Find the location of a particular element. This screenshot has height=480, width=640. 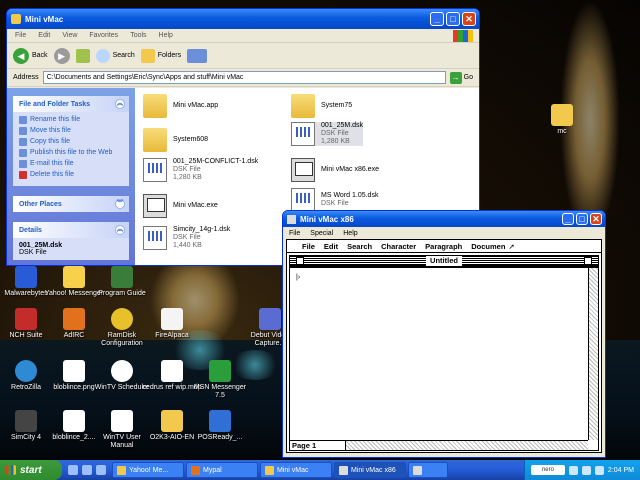

desktop-icon-msn: MSN Messenger 7.5 is located at coordinates (220, 380).